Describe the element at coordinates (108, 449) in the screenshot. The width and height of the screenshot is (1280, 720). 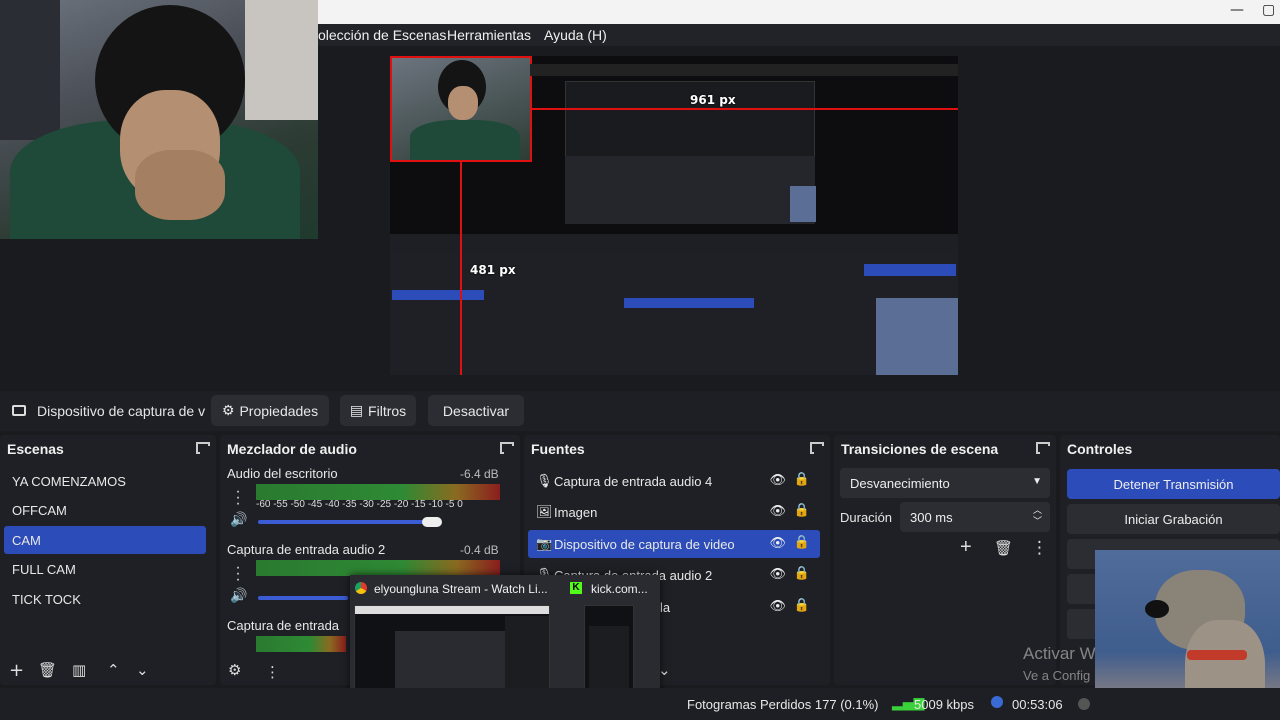
I see `scenes-header: Escenas` at that location.